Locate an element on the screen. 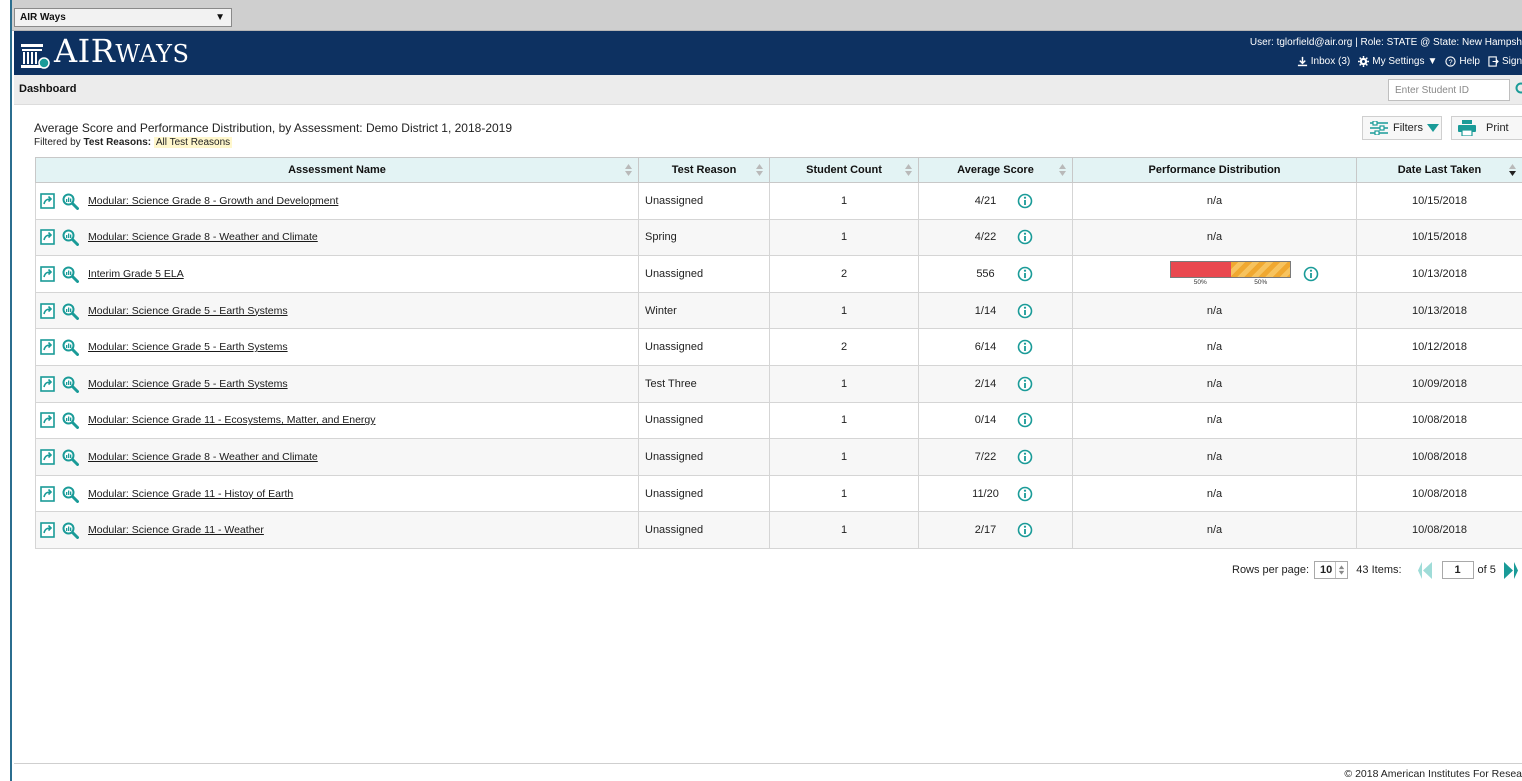 The width and height of the screenshot is (1522, 781). search-icon is located at coordinates (1518, 89).